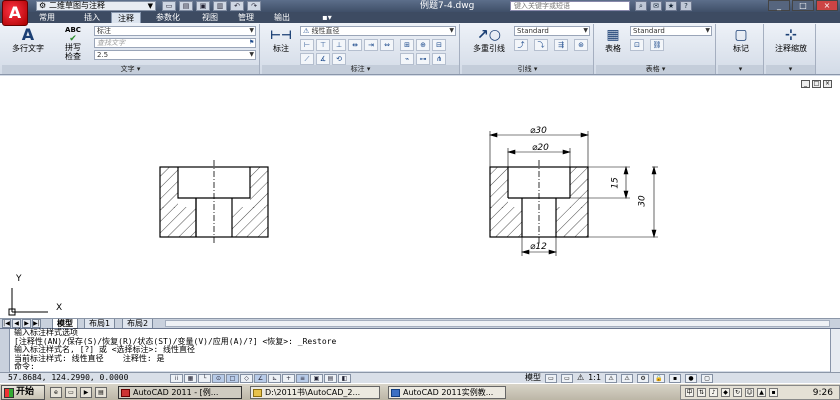  I want to click on sc-toggle: ◧, so click(344, 378).